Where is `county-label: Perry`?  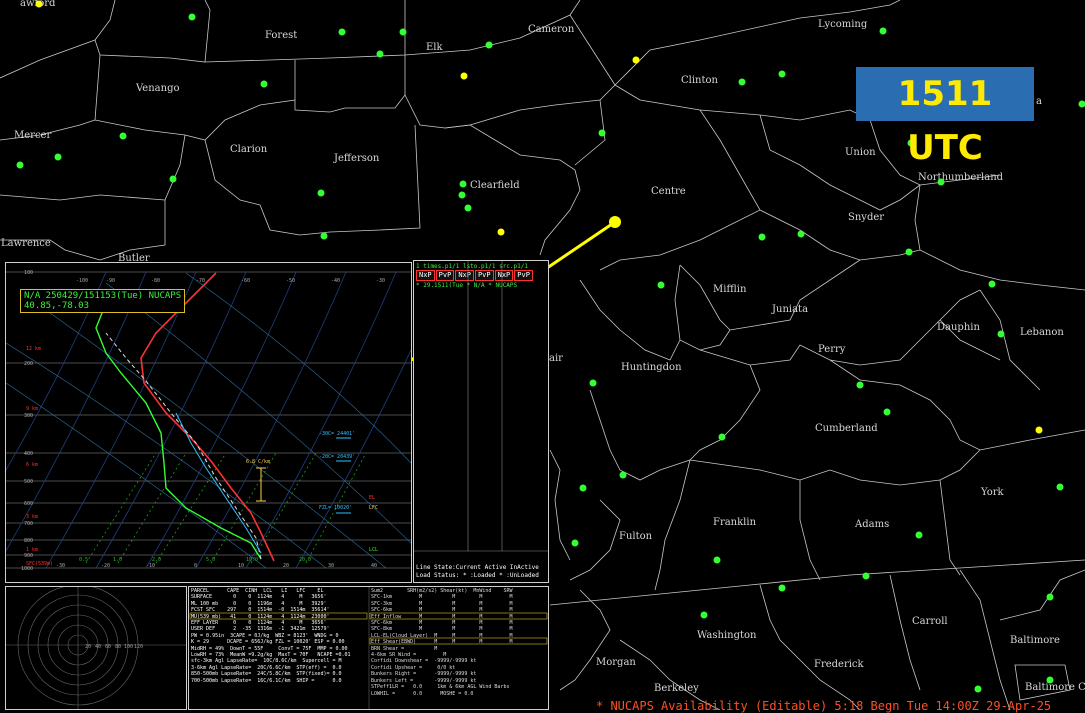
county-label: Perry is located at coordinates (832, 349).